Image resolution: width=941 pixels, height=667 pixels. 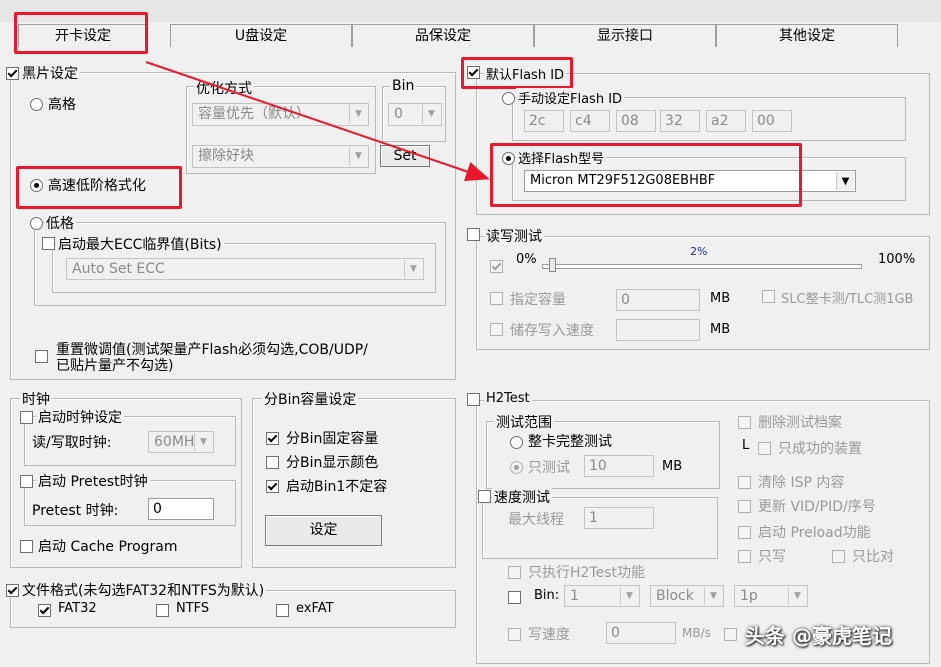 I want to click on speed-test-title: 速度测试, so click(x=522, y=497).